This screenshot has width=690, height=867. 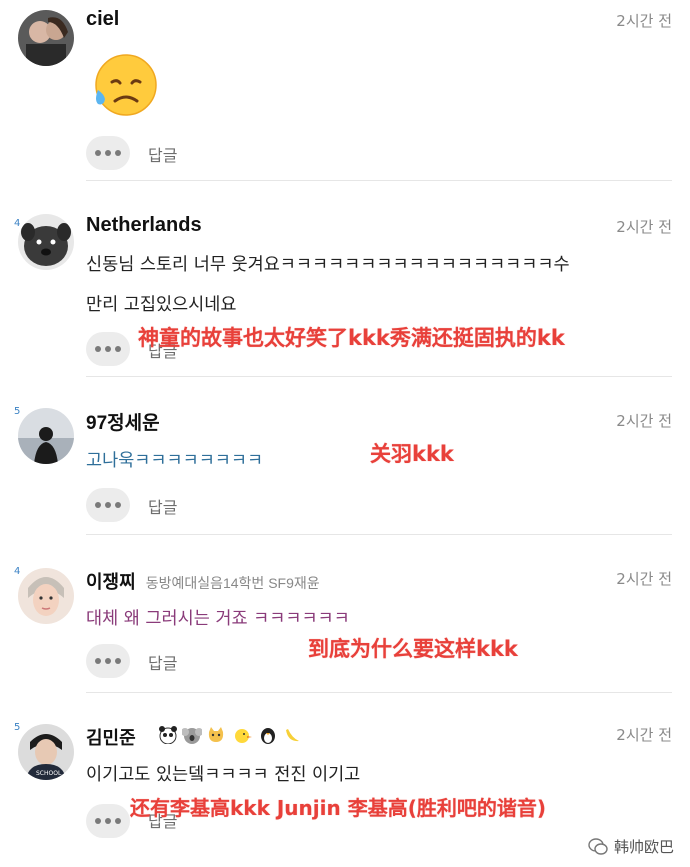 I want to click on comment-text-line-1: 신동님 스토리 너무 웃겨요ㅋㅋㅋㅋㅋㅋㅋㅋㅋㅋㅋㅋㅋㅋㅋㅋㅋ수, so click(x=328, y=265).